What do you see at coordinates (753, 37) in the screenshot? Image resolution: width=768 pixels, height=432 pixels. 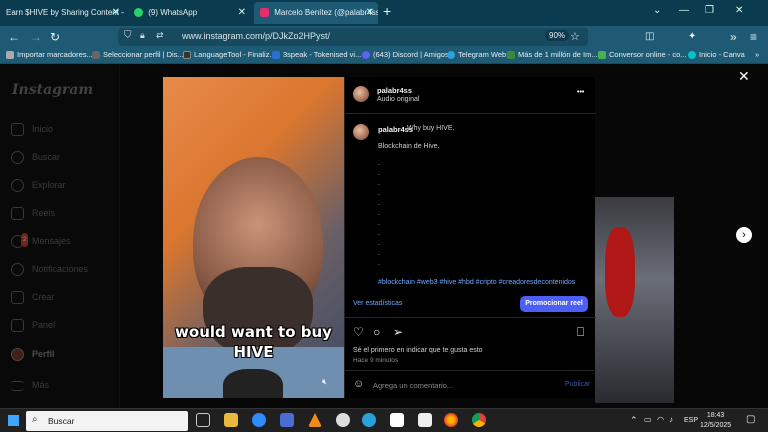 I see `app-menu-icon: ≡` at bounding box center [753, 37].